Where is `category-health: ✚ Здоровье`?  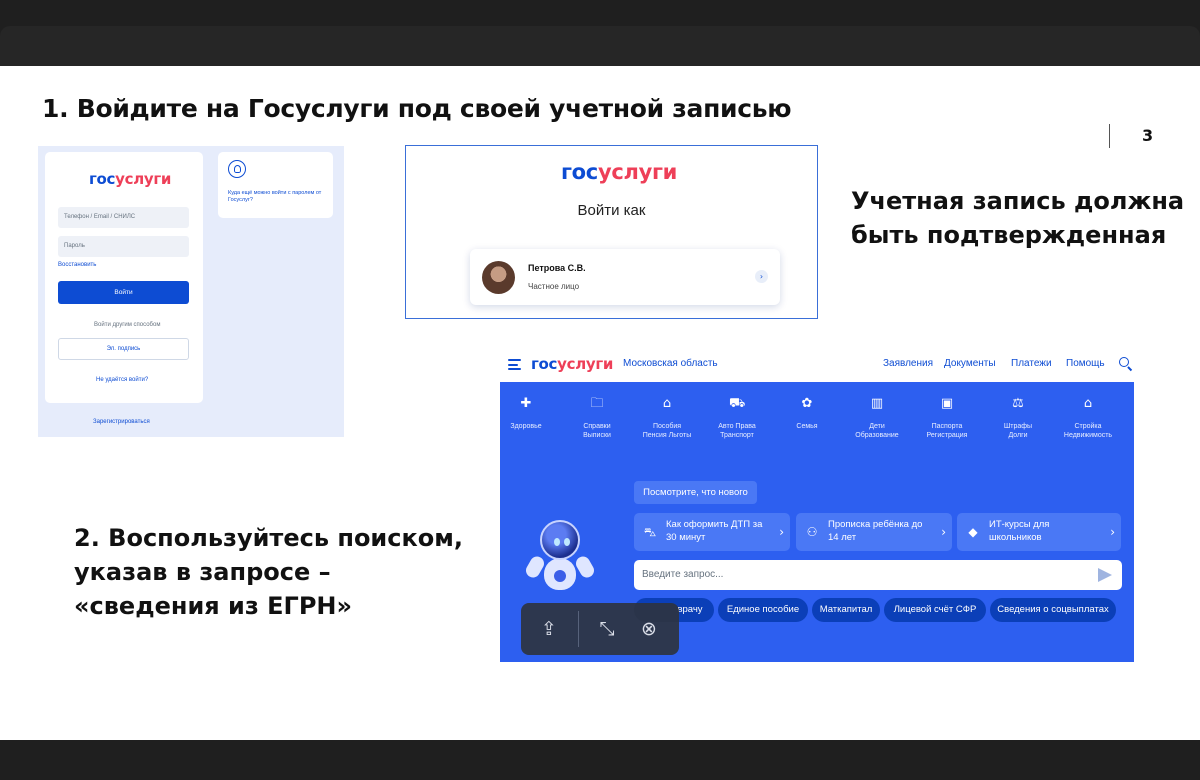
category-health: ✚ Здоровье is located at coordinates (531, 413).